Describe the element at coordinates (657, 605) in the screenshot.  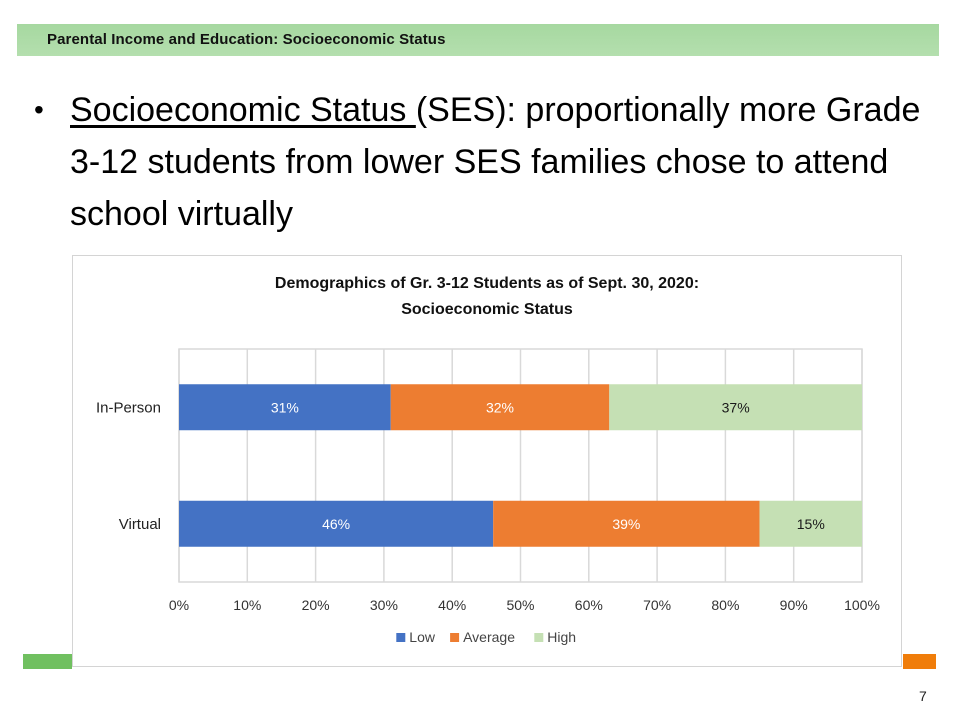
I see `x-tick-label: 70%` at that location.